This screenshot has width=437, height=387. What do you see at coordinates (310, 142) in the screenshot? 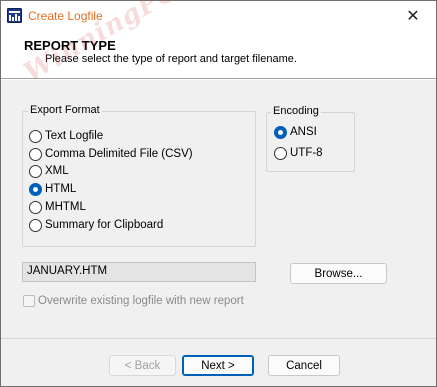
I see `encoding-group` at bounding box center [310, 142].